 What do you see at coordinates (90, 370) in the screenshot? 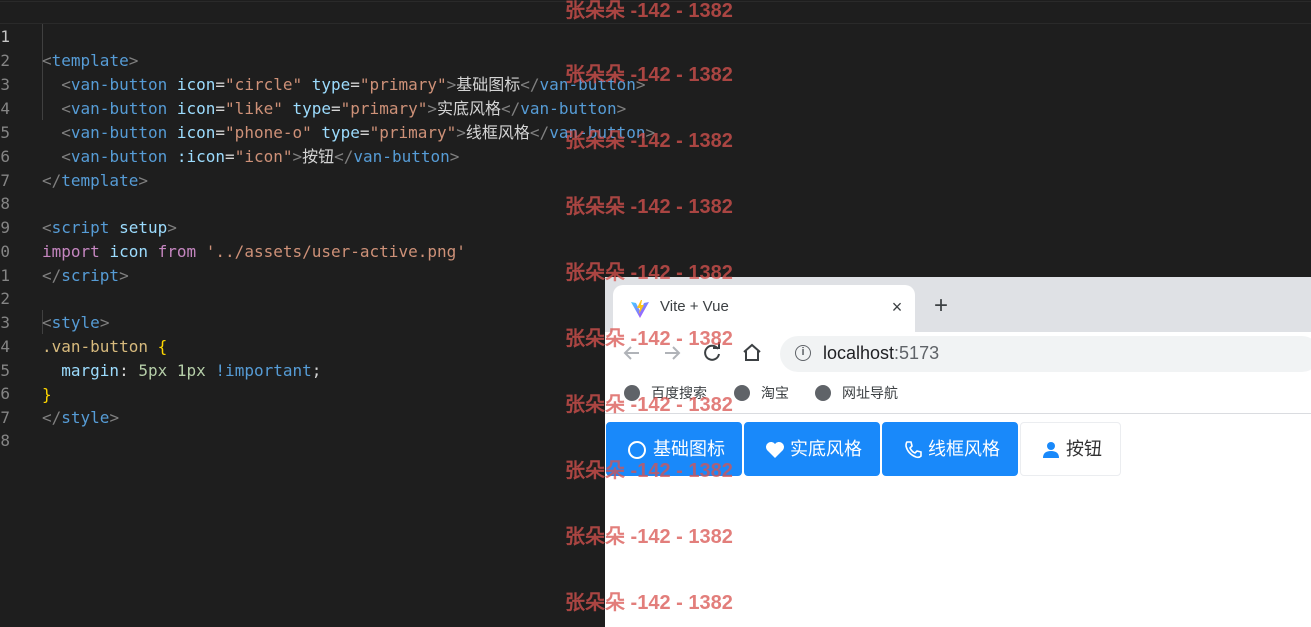
I see `css-property: margin` at bounding box center [90, 370].